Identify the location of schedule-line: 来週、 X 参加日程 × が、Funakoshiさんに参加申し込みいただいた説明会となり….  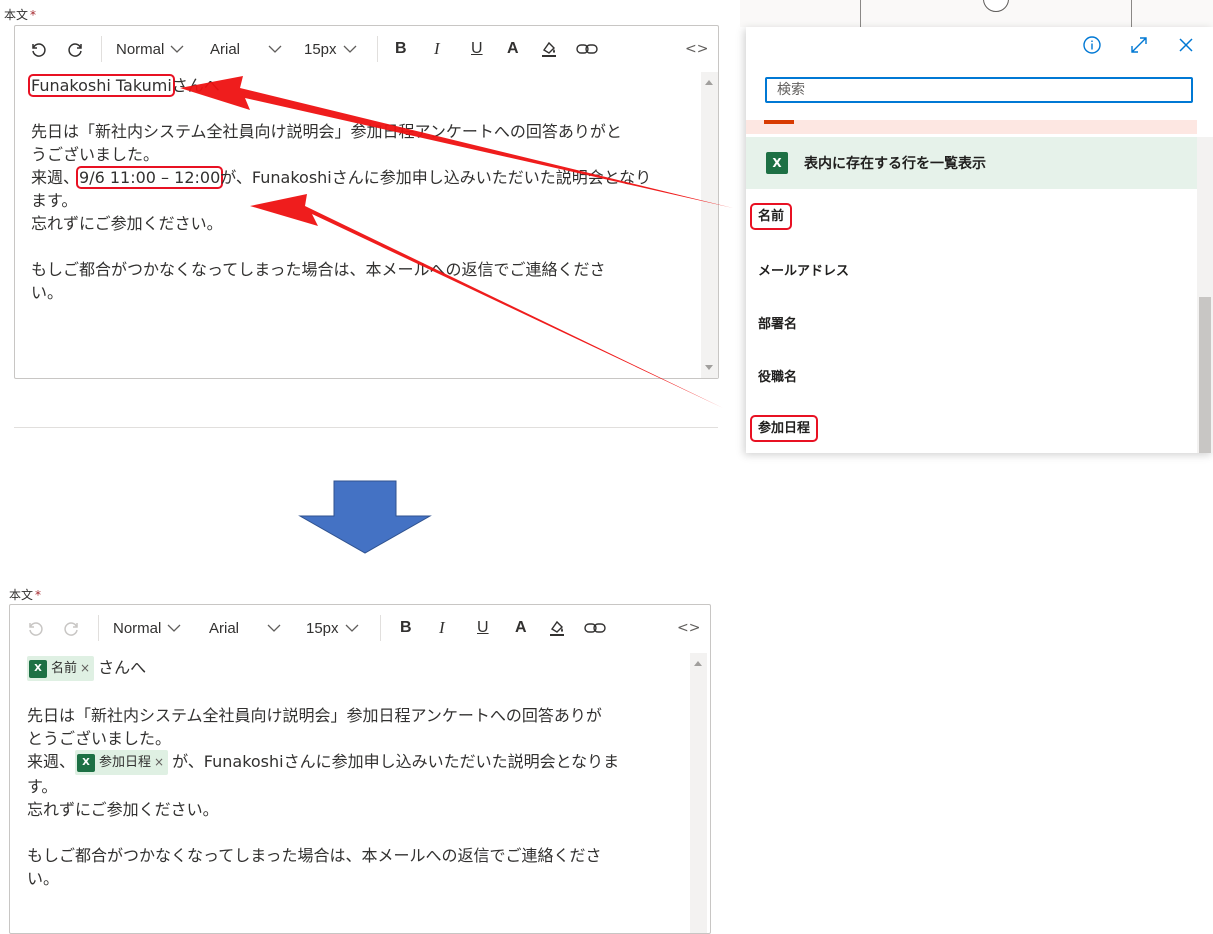
(359, 762).